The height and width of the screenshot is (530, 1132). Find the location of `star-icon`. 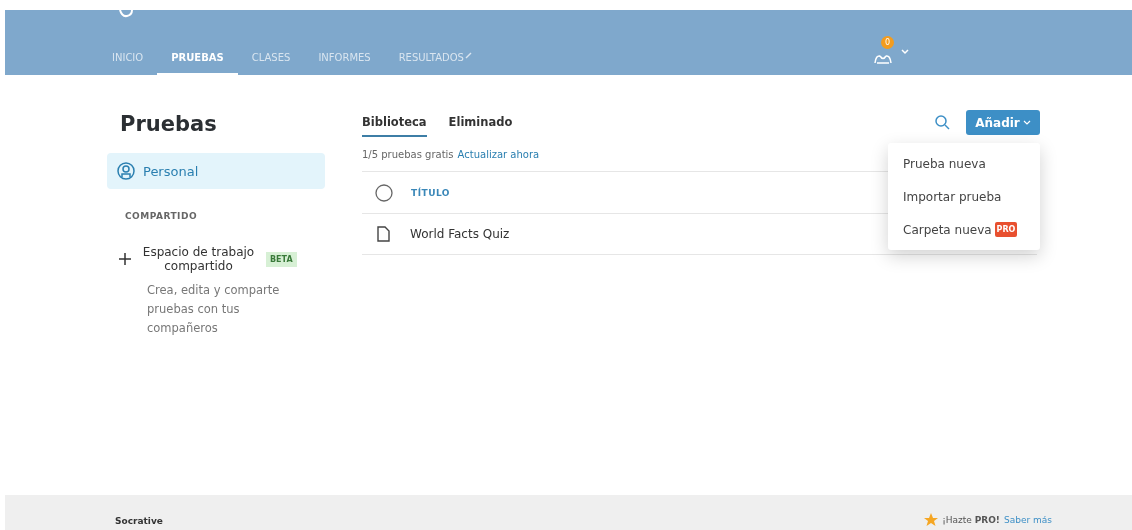

star-icon is located at coordinates (931, 519).